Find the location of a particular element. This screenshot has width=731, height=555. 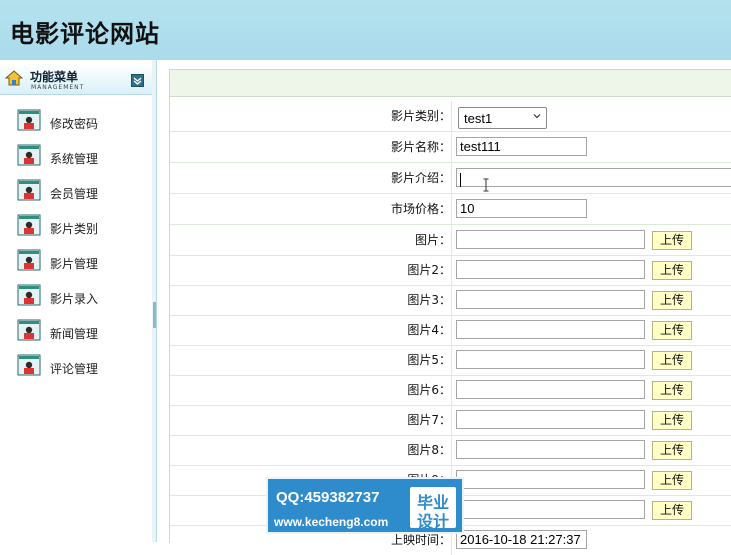

menu-item-label: 新闻管理 is located at coordinates (74, 334).